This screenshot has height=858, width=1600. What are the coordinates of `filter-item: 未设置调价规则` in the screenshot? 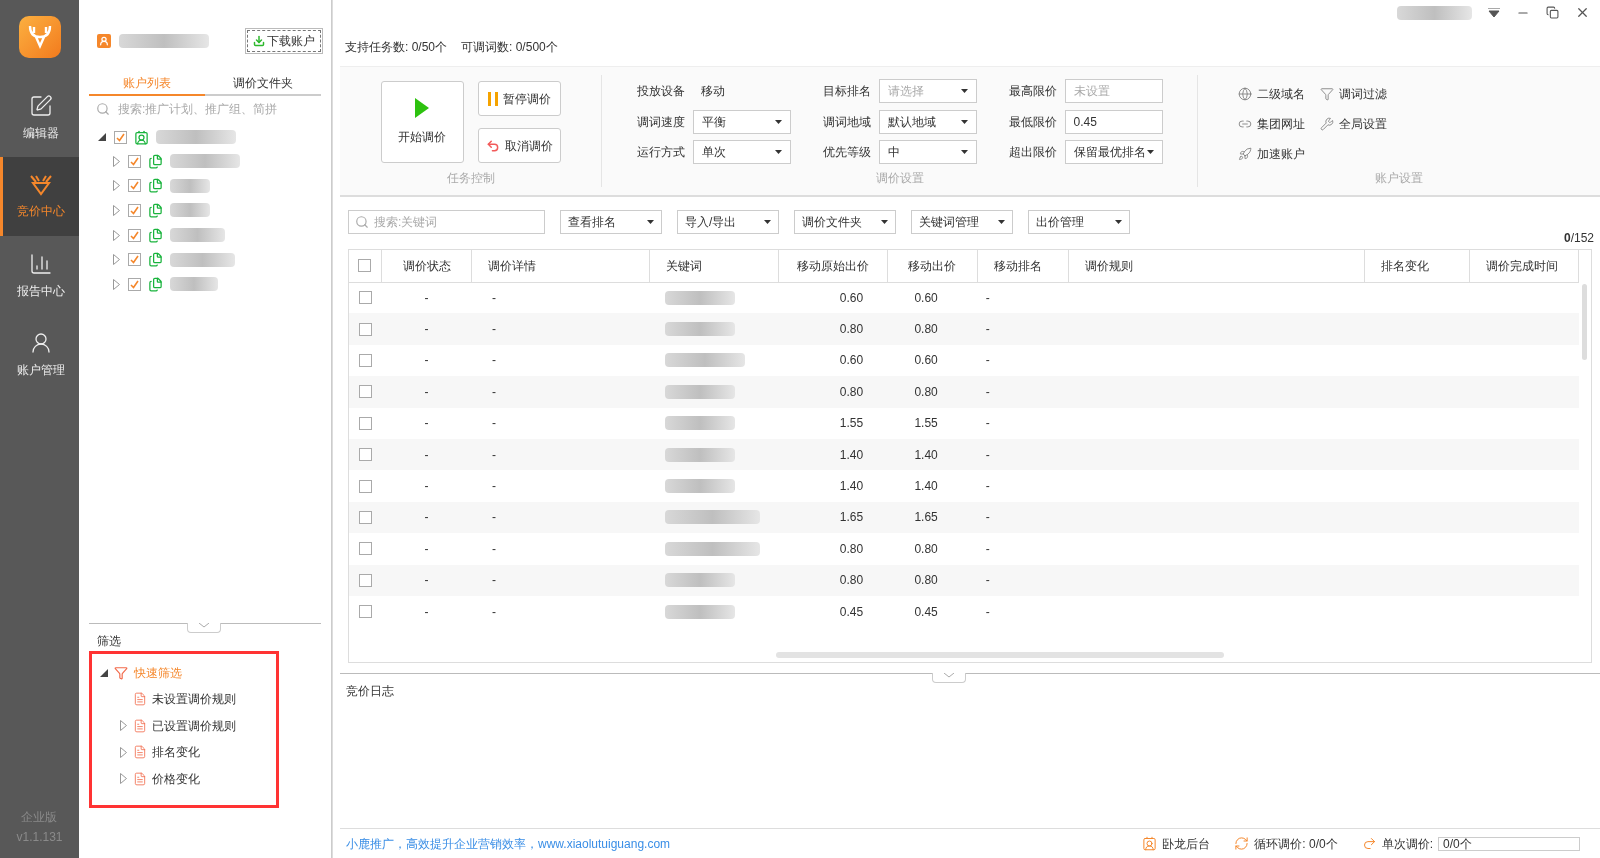 It's located at (194, 699).